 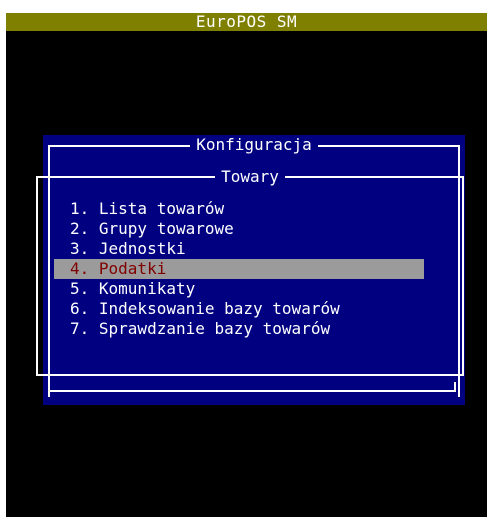 What do you see at coordinates (239, 229) in the screenshot?
I see `menu-item-grupy-towarowe: 2. Grupy towarowe` at bounding box center [239, 229].